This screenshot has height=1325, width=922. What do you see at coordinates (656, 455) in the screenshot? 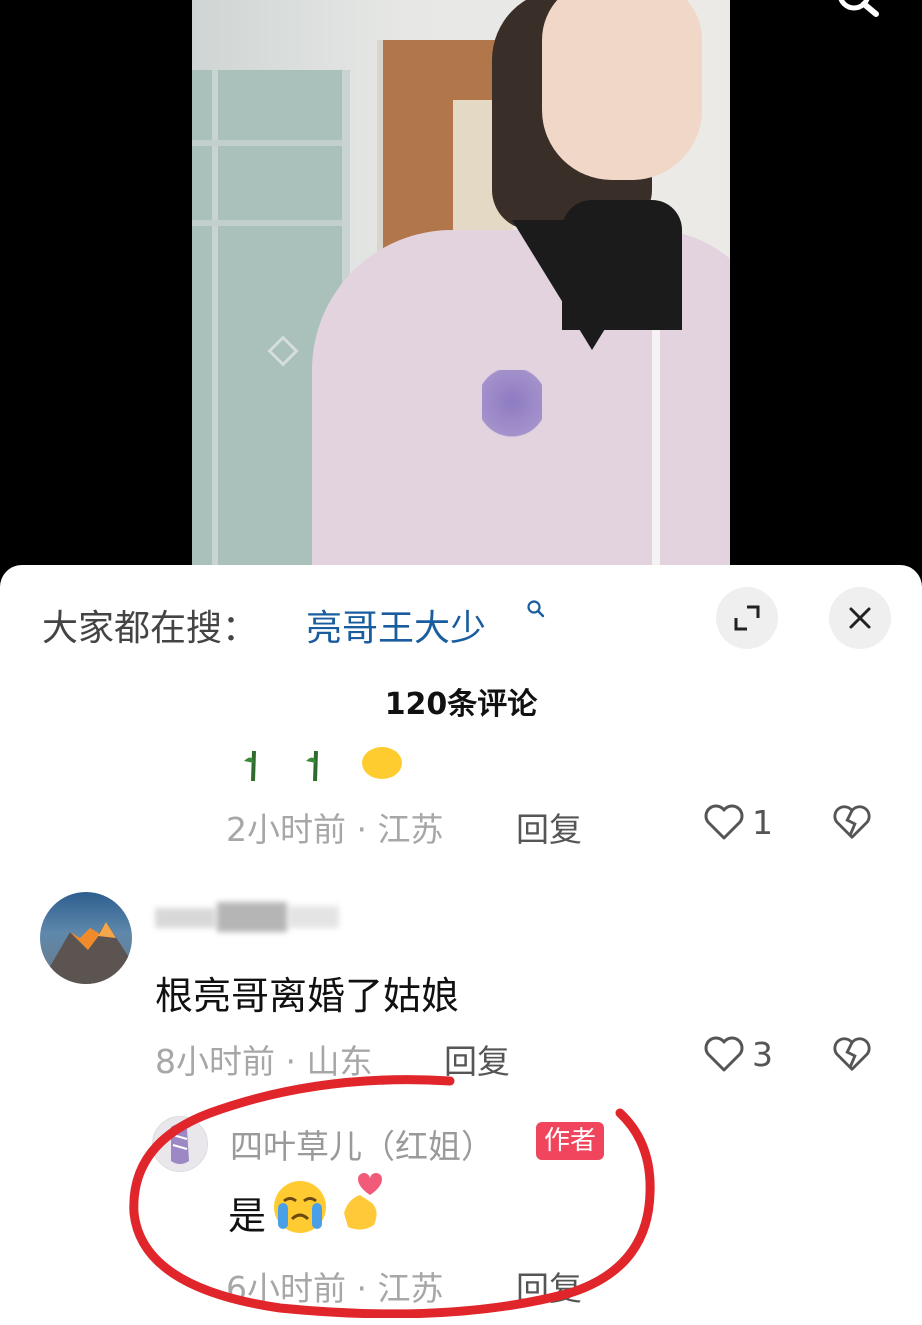
I see `coat-zip` at bounding box center [656, 455].